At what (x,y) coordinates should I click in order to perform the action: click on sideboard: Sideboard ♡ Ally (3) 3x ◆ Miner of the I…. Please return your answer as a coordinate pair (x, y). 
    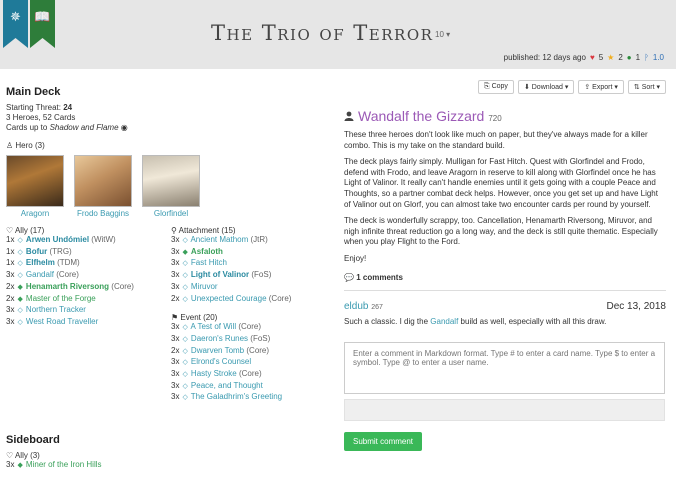
    Looking at the image, I should click on (54, 453).